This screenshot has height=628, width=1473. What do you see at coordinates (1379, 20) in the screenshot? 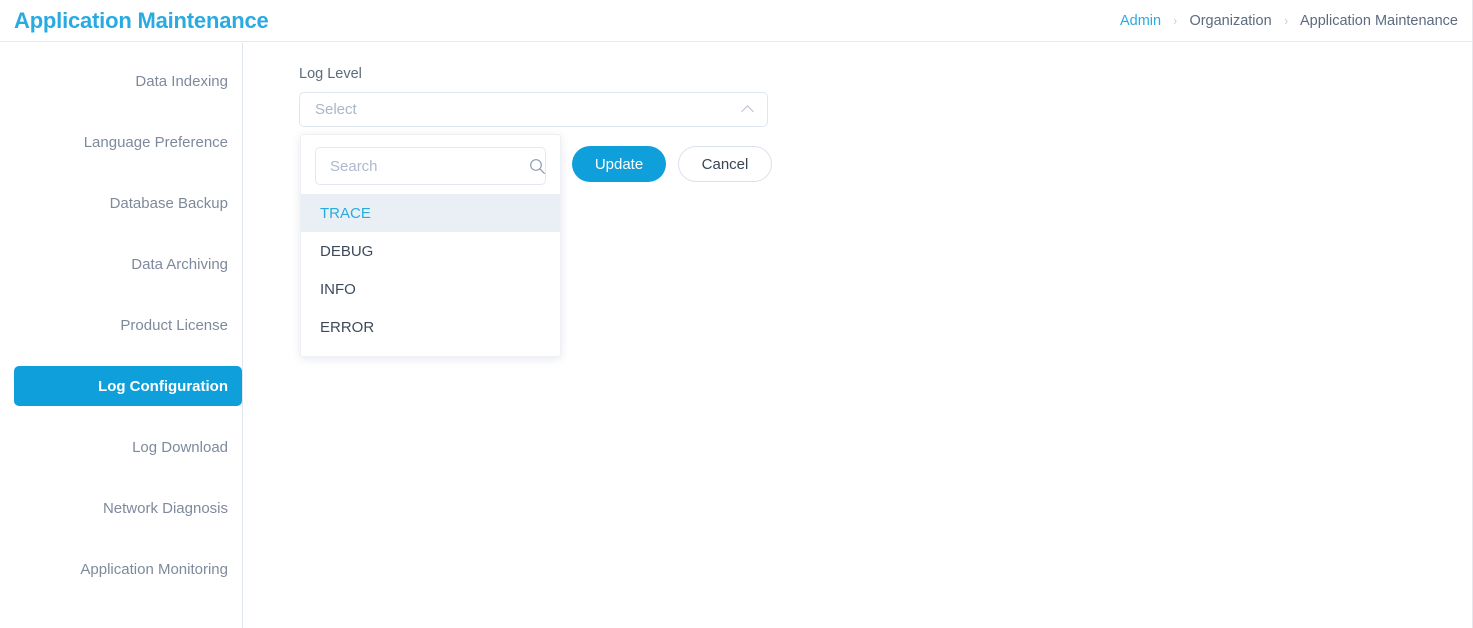
I see `breadcrumb-item-application-maintenance: Application Maintenance` at bounding box center [1379, 20].